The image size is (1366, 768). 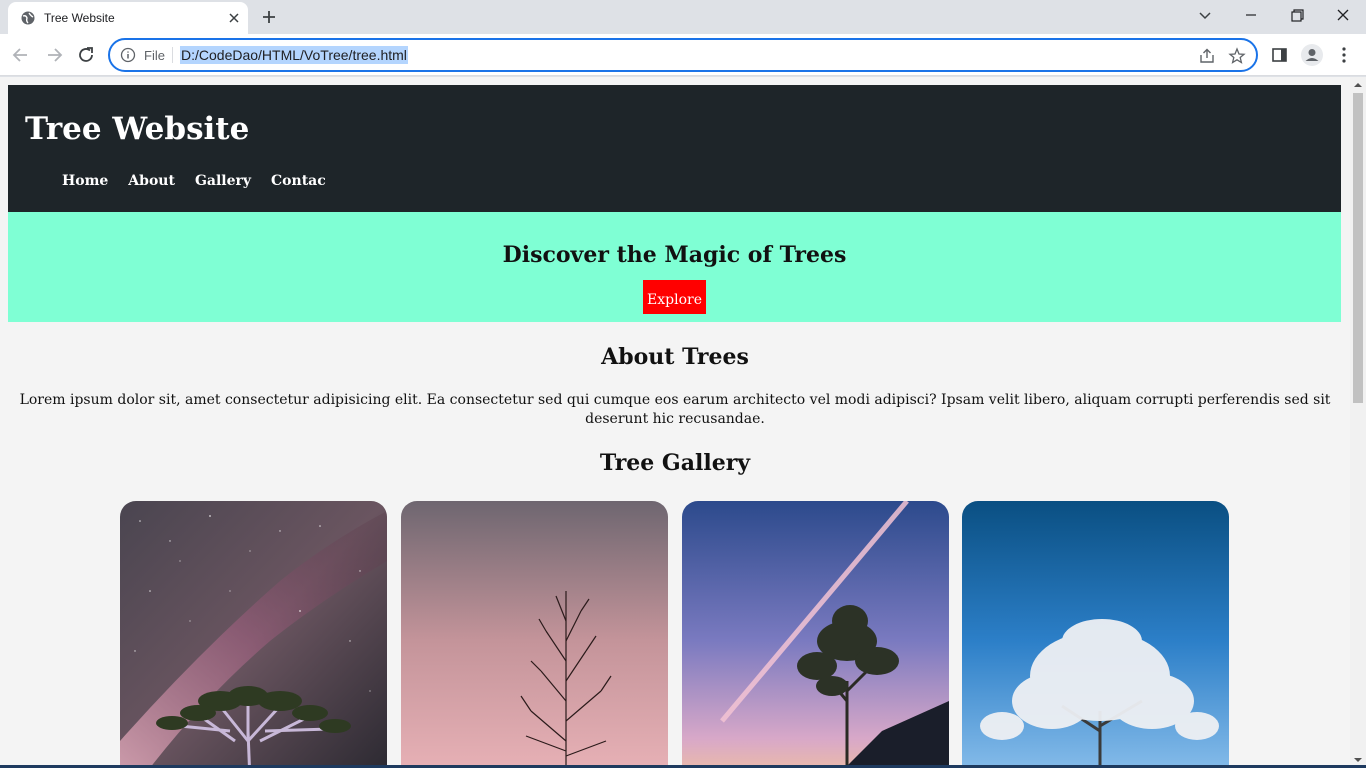 I want to click on close-window-icon, so click(x=1343, y=16).